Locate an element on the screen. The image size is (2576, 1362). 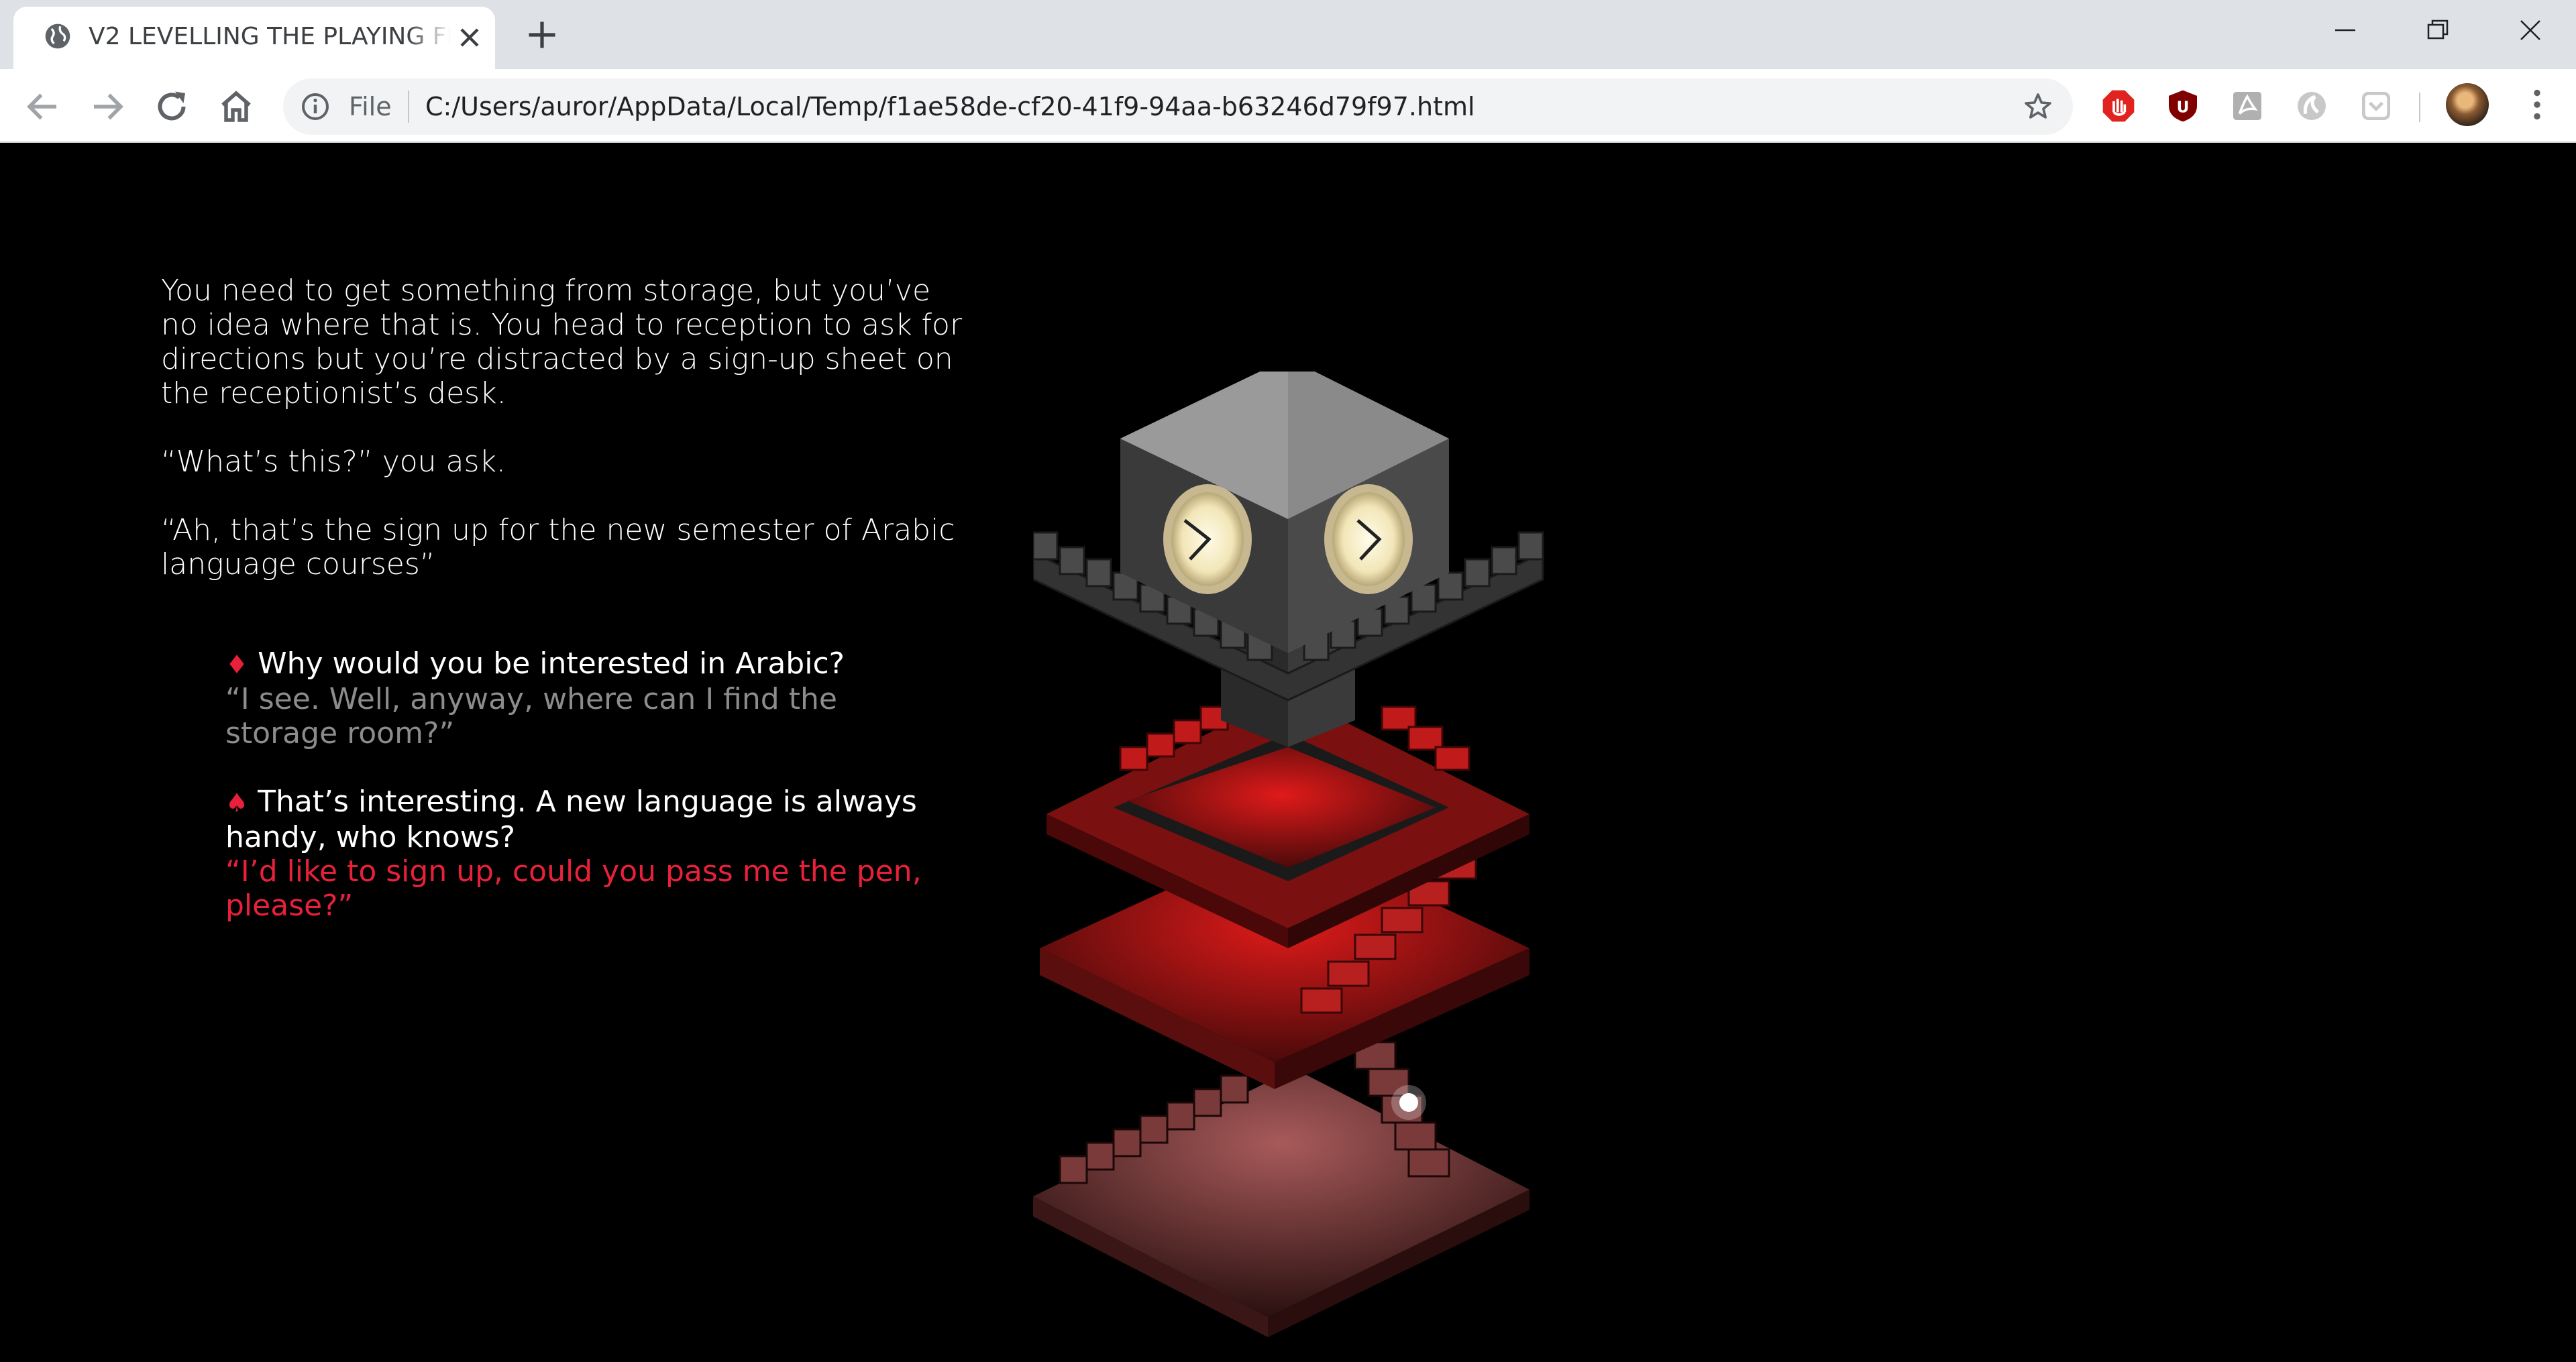
forward-arrow-icon is located at coordinates (107, 107).